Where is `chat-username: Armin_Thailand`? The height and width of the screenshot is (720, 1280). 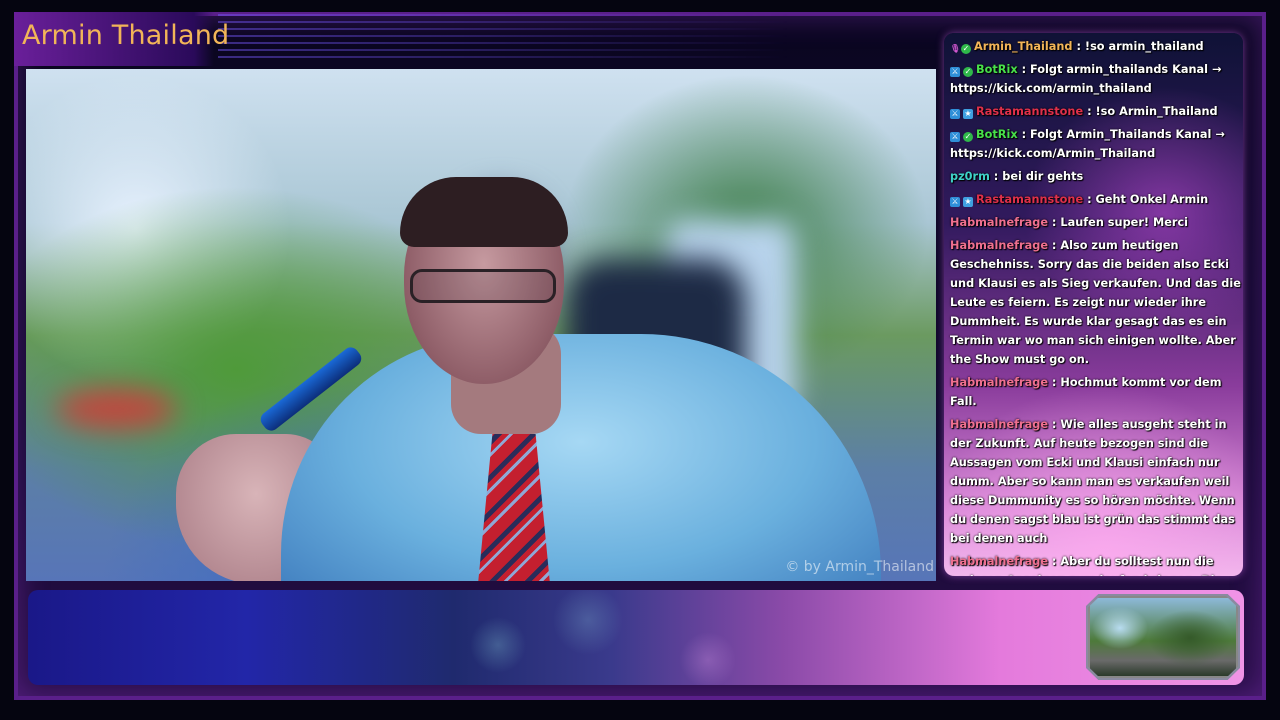
chat-username: Armin_Thailand is located at coordinates (1023, 46).